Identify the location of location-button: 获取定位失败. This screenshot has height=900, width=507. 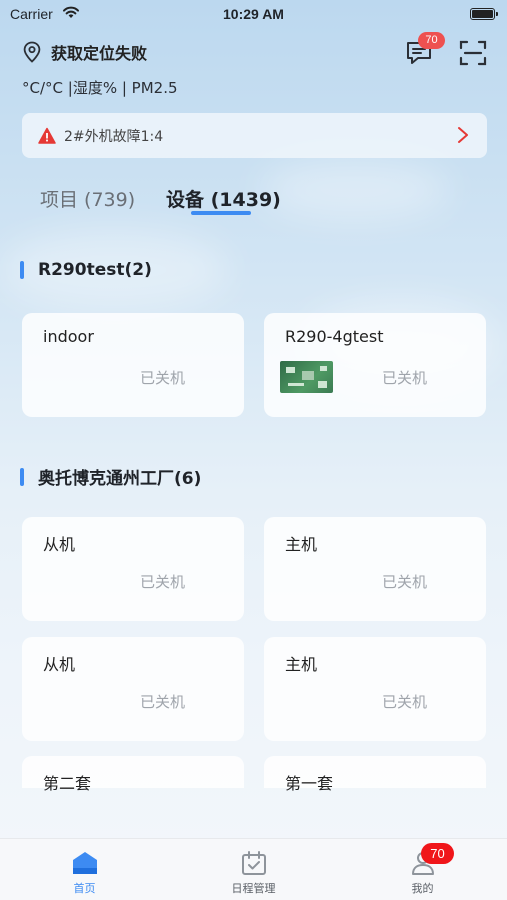
(84, 52).